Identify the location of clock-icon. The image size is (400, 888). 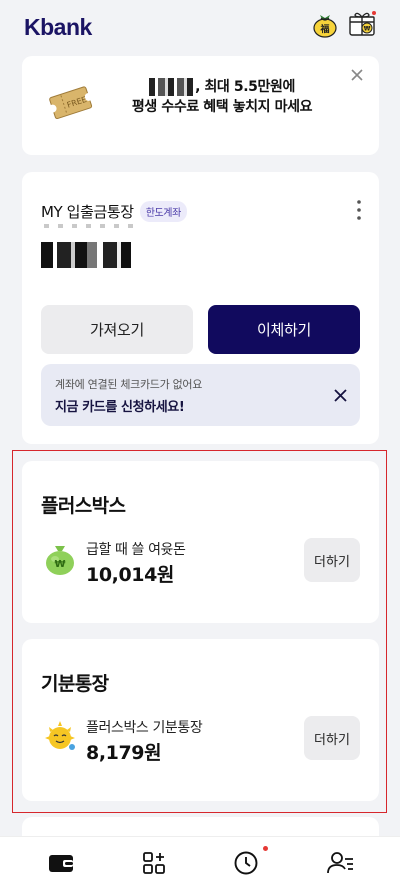
(246, 863).